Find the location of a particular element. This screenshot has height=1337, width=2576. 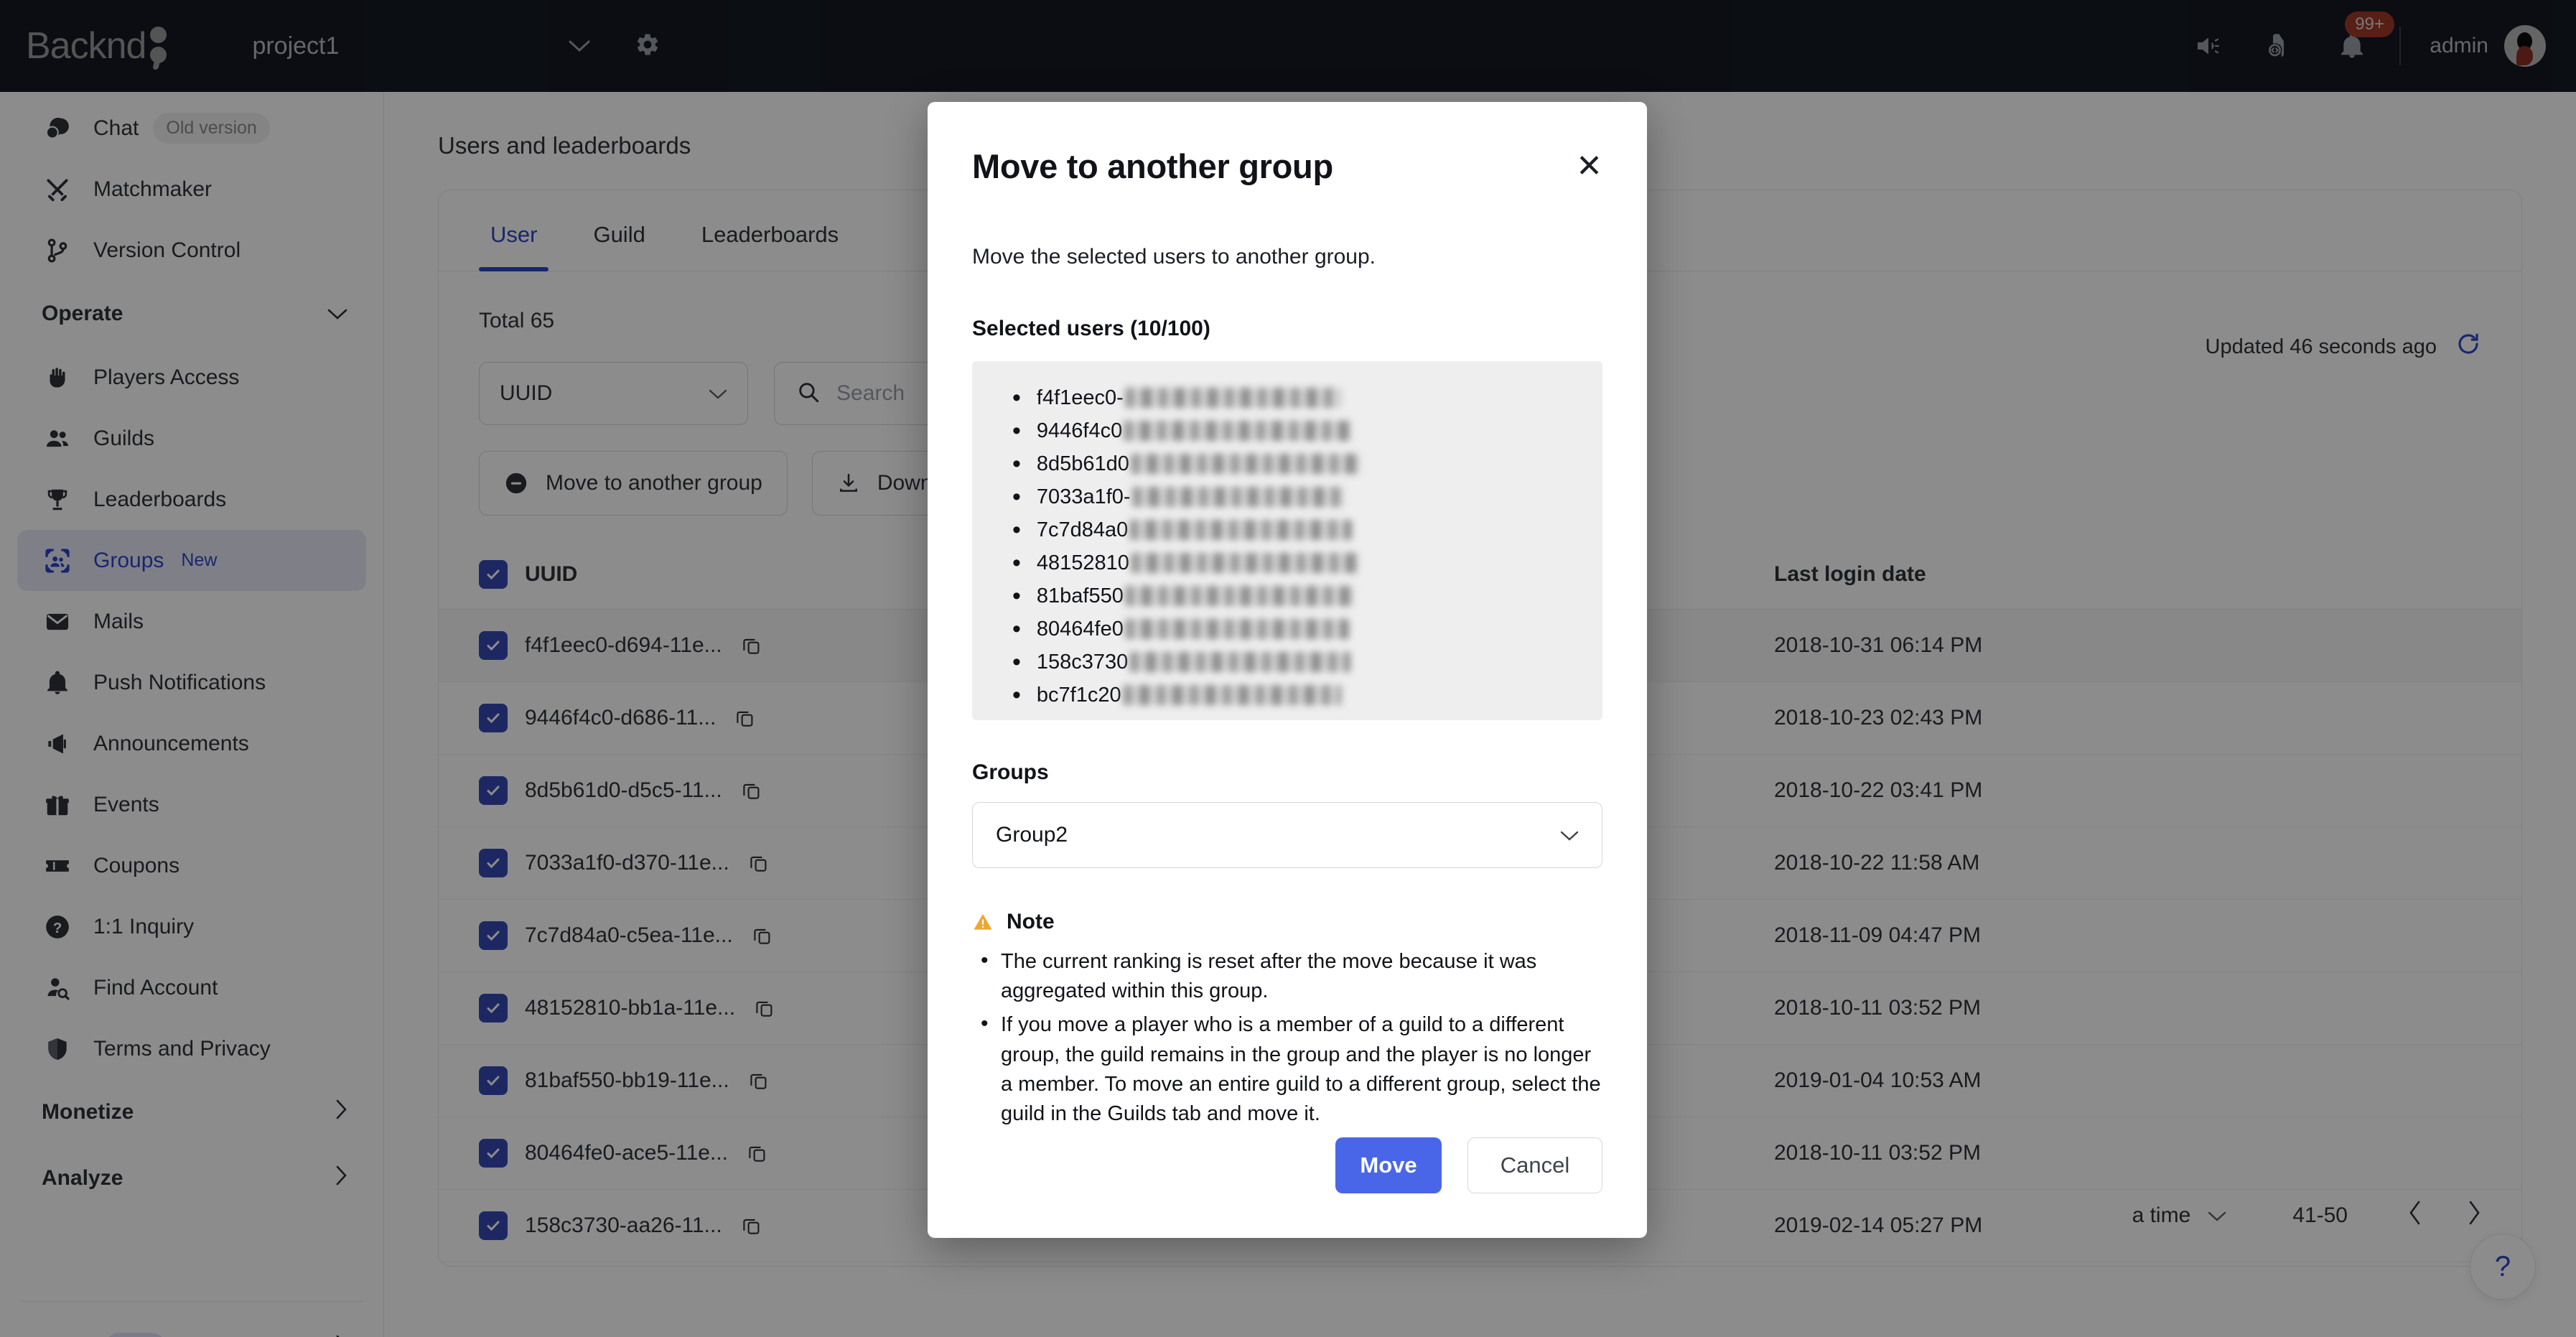

close-icon: ✕ is located at coordinates (1589, 164).